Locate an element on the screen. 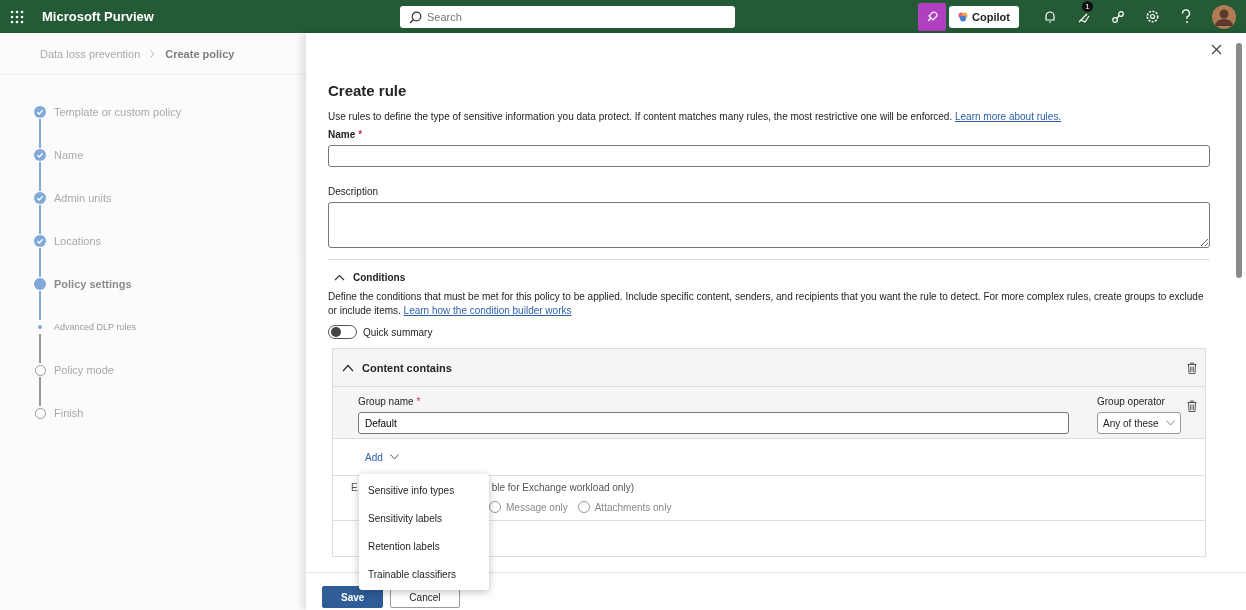  group-title: Content contains is located at coordinates (407, 367).